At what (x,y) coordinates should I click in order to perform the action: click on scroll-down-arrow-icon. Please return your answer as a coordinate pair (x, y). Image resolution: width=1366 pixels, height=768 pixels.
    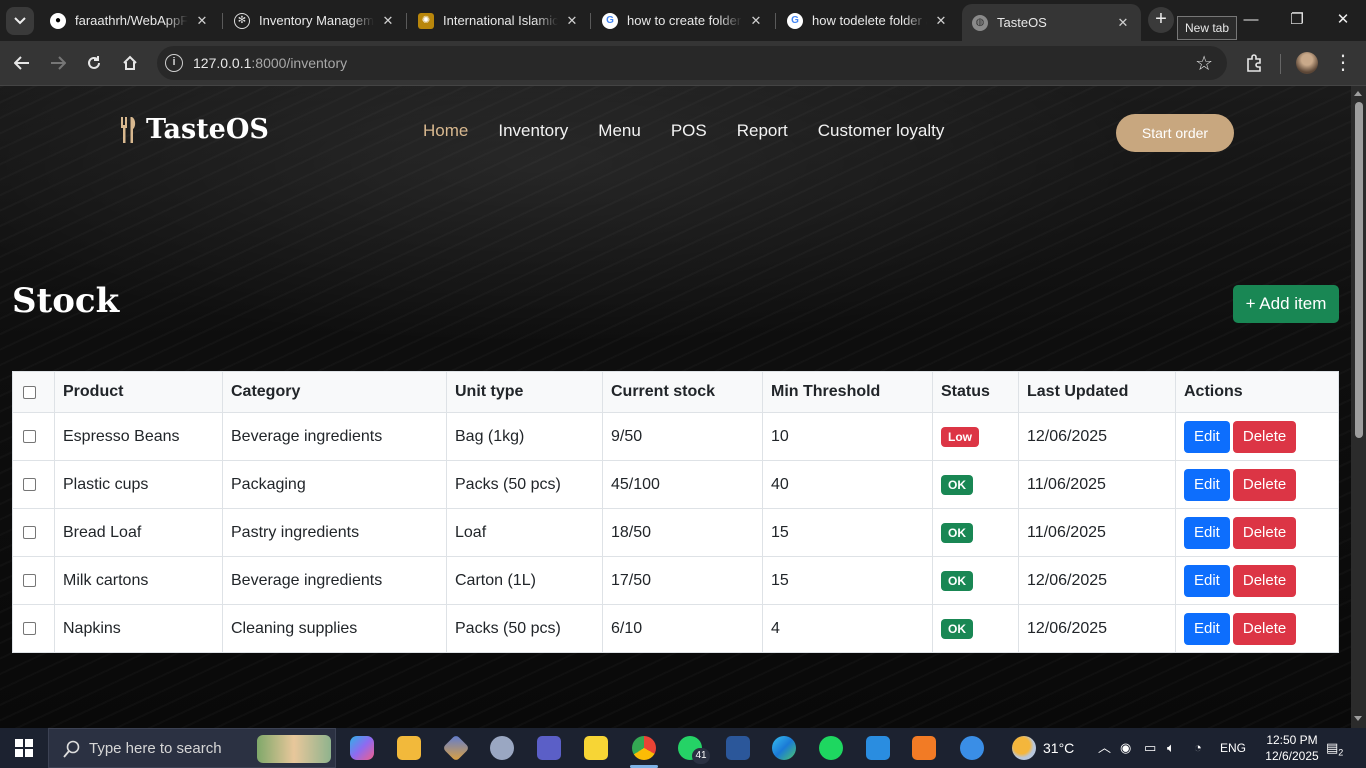
    Looking at the image, I should click on (1358, 718).